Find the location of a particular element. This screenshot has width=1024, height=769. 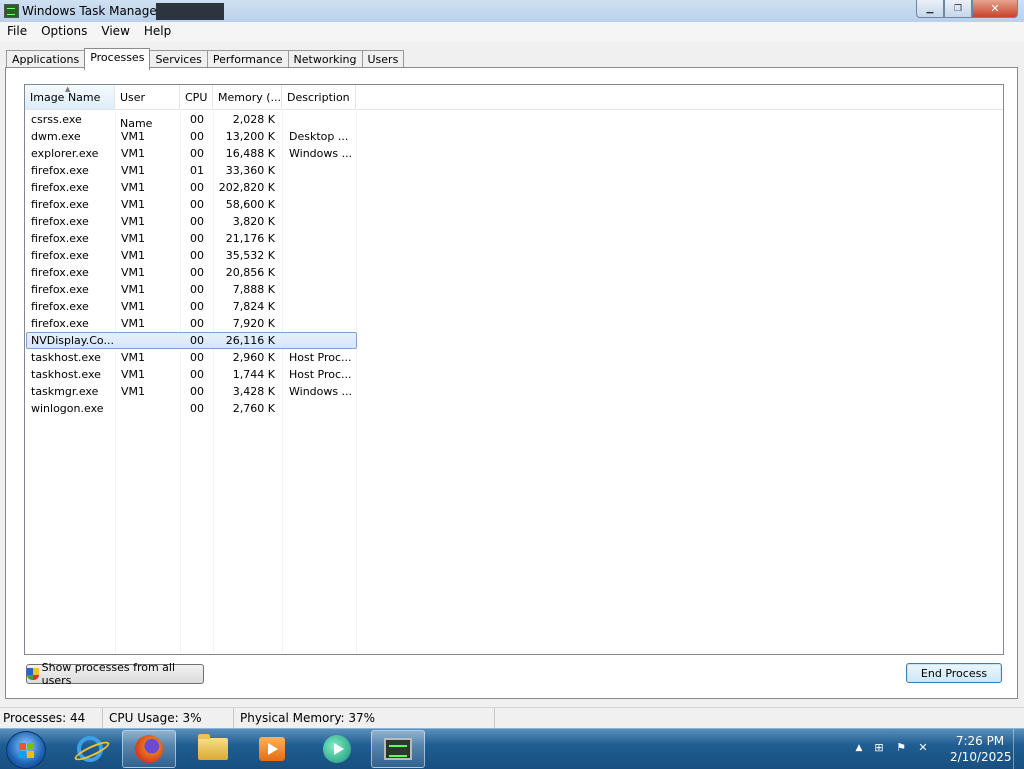

menu-options: Options is located at coordinates (64, 32).